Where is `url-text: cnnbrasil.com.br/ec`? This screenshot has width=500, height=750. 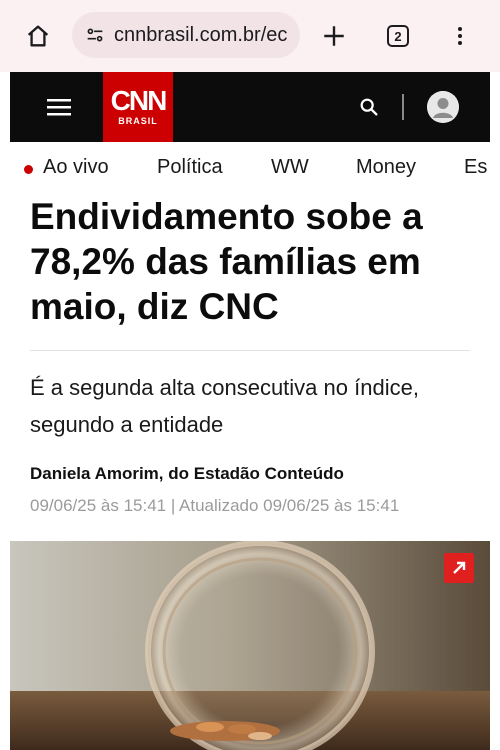 url-text: cnnbrasil.com.br/ec is located at coordinates (201, 34).